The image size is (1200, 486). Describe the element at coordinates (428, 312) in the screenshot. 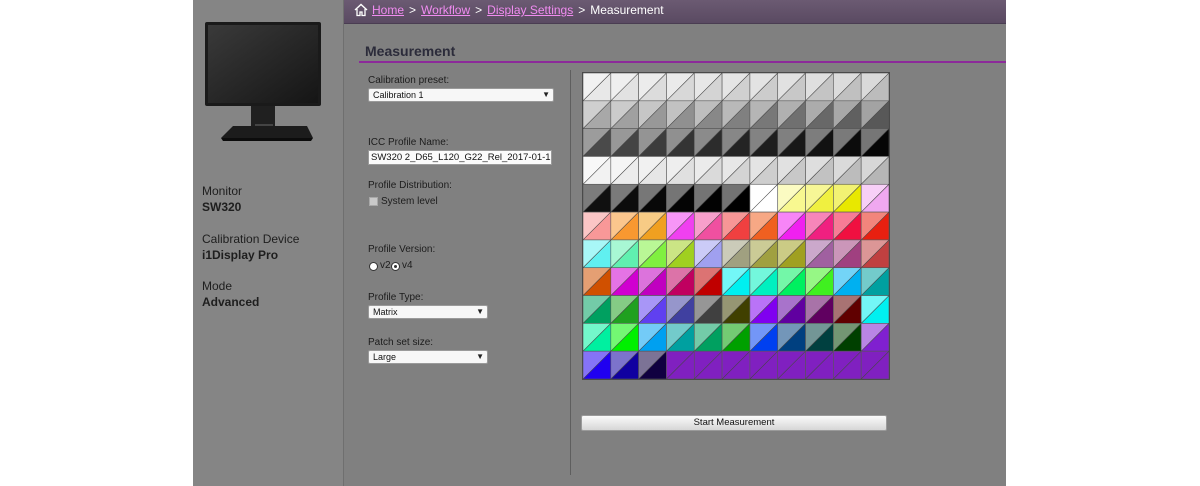

I see `profile-type-select: Matrix ▼` at that location.